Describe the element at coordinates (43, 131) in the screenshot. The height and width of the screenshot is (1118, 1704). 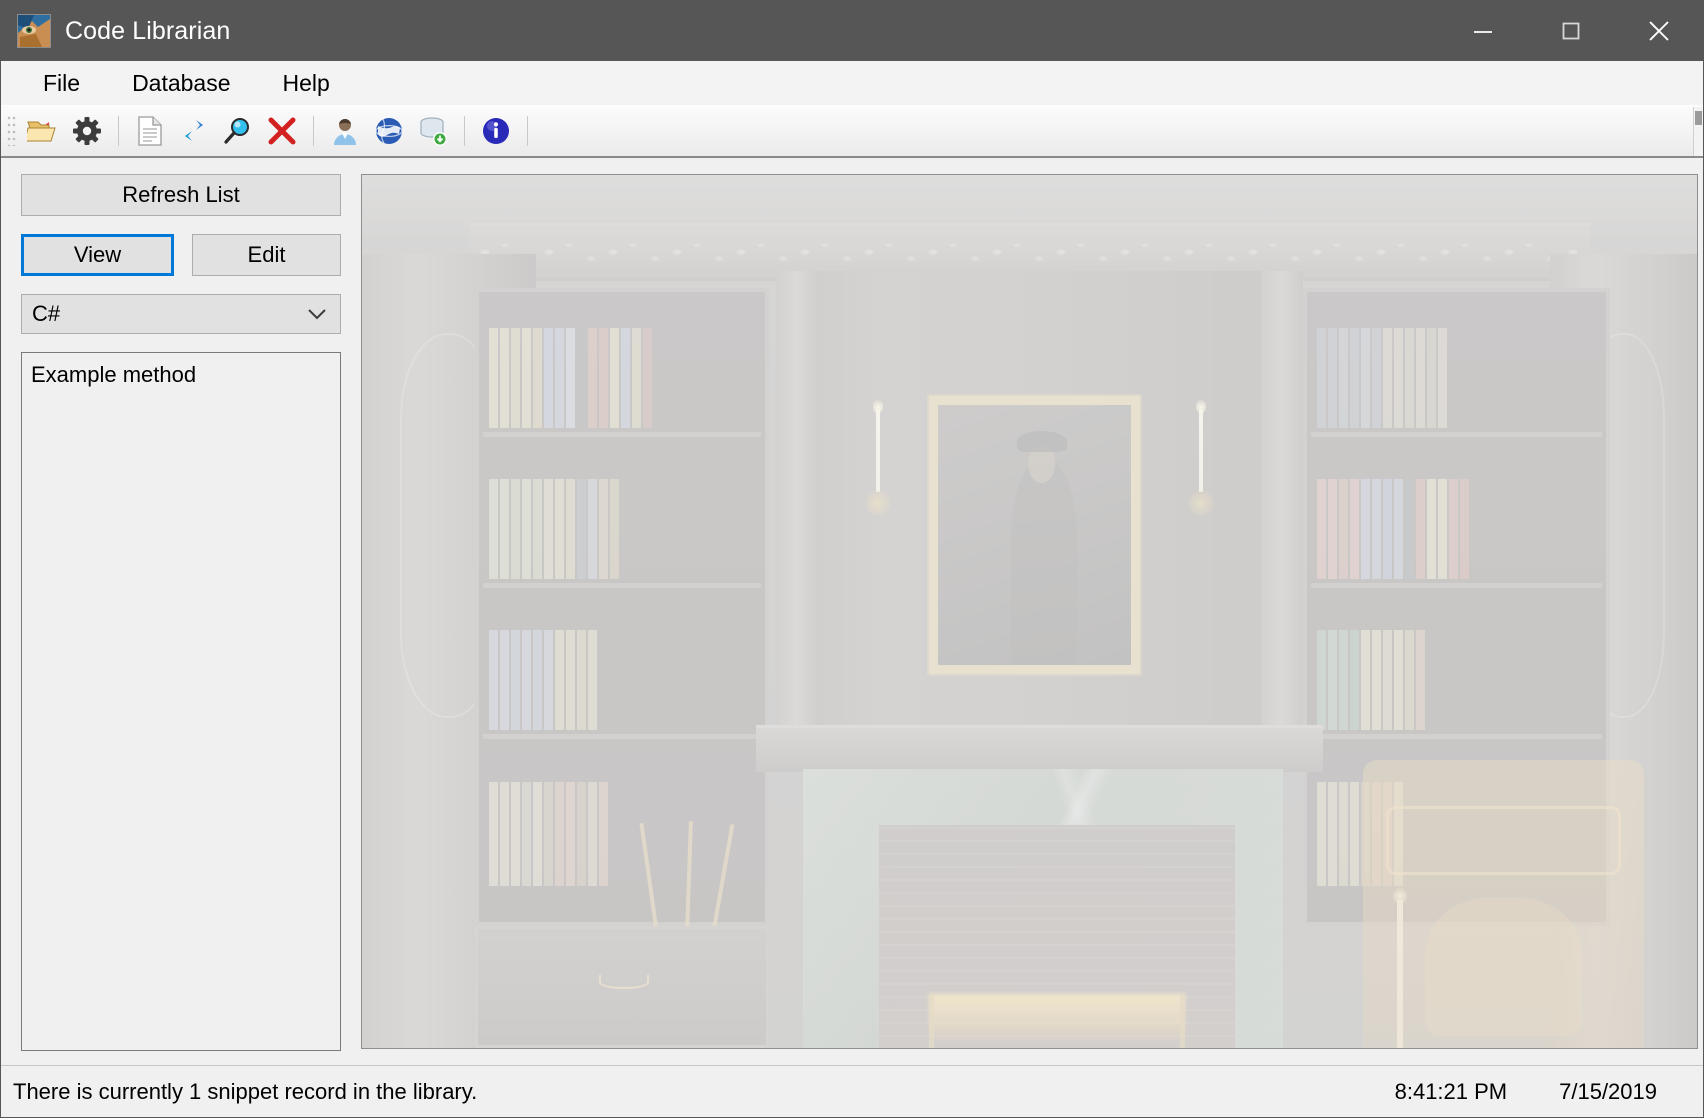
I see `open-folder-icon` at that location.